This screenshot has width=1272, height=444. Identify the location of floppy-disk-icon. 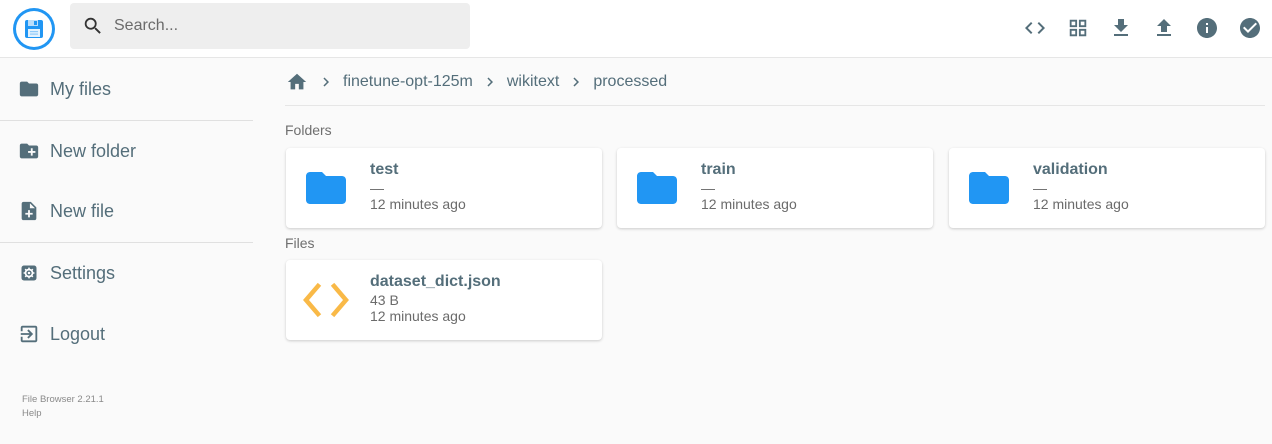
(34, 29).